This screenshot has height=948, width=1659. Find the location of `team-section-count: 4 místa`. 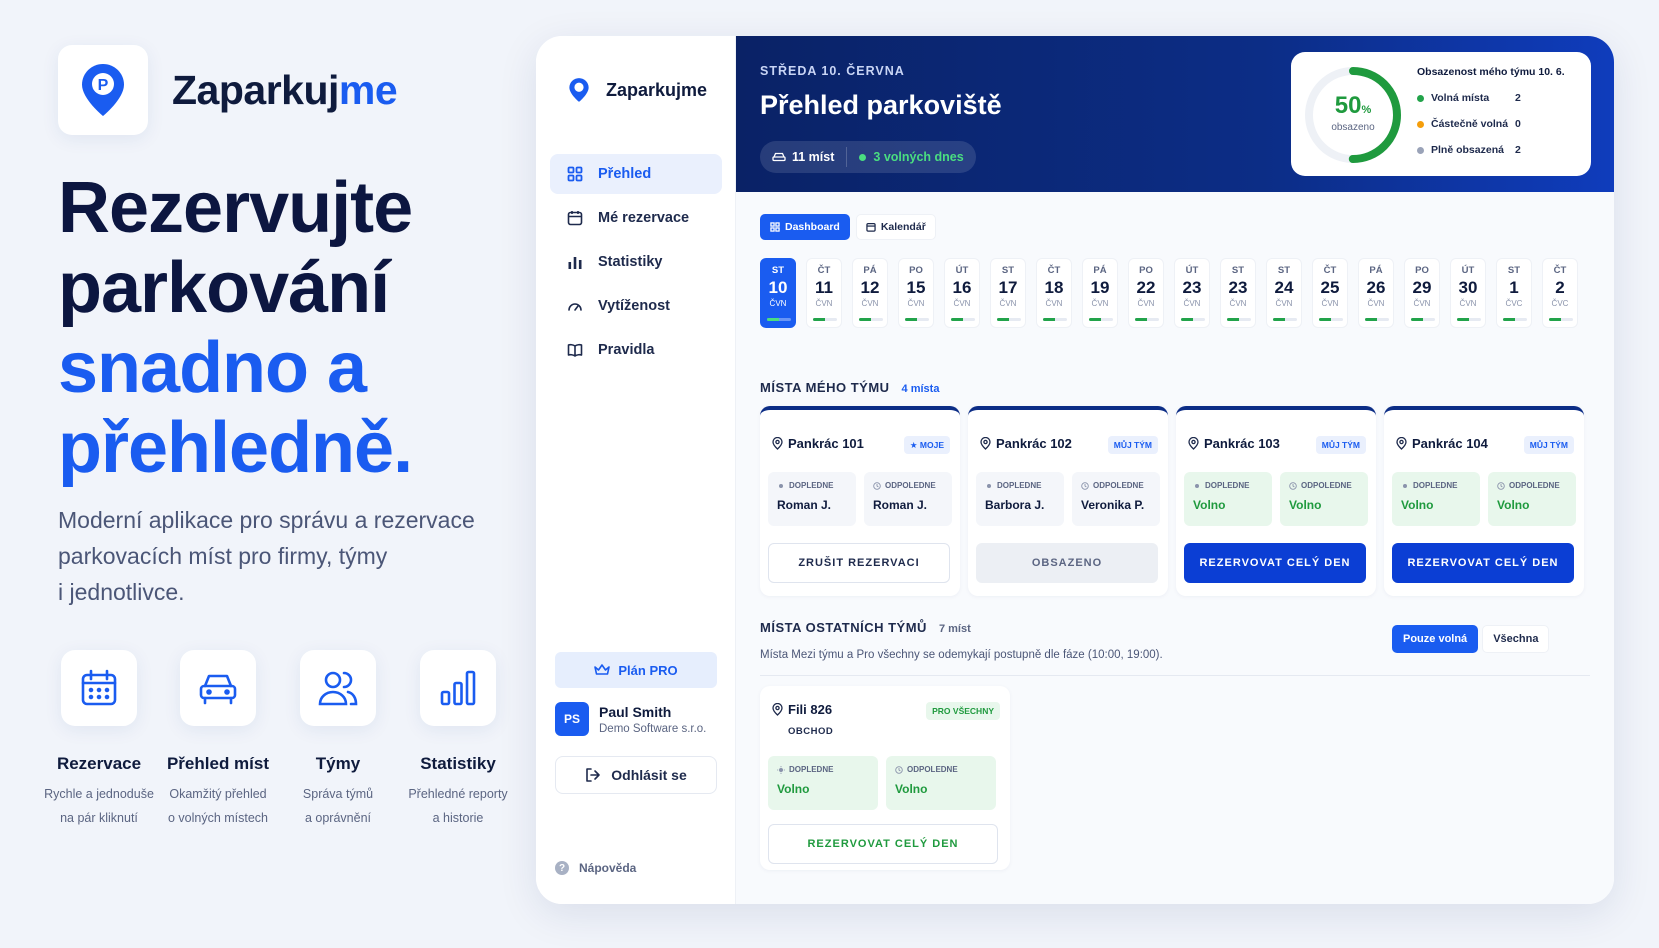

team-section-count: 4 místa is located at coordinates (920, 389).